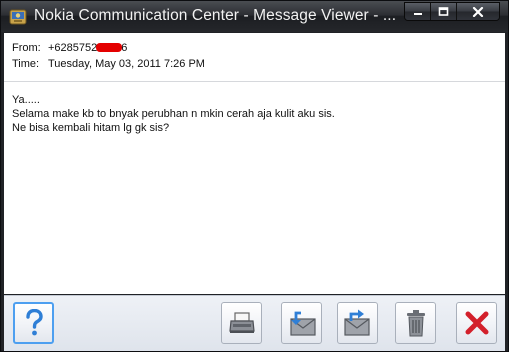  What do you see at coordinates (126, 64) in the screenshot?
I see `time-value: Tuesday, May 03, 2011 7:26 PM` at bounding box center [126, 64].